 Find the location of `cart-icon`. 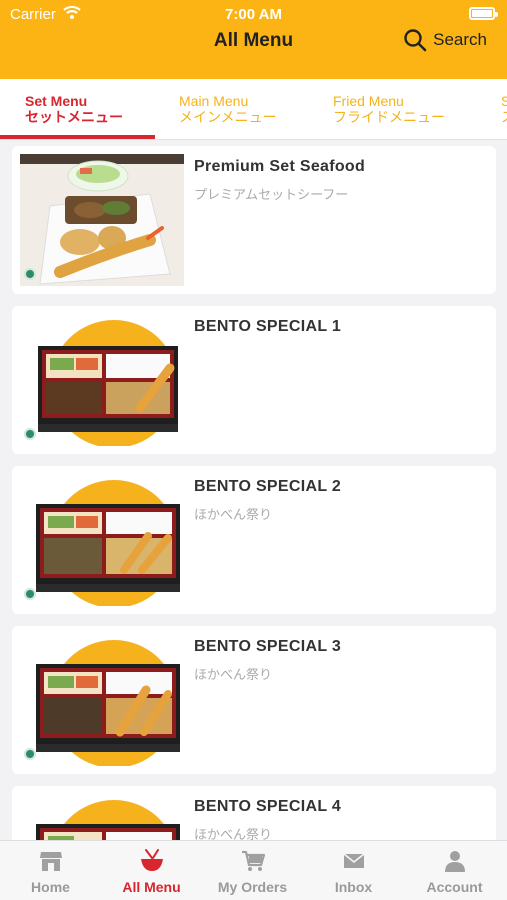

cart-icon is located at coordinates (253, 860).